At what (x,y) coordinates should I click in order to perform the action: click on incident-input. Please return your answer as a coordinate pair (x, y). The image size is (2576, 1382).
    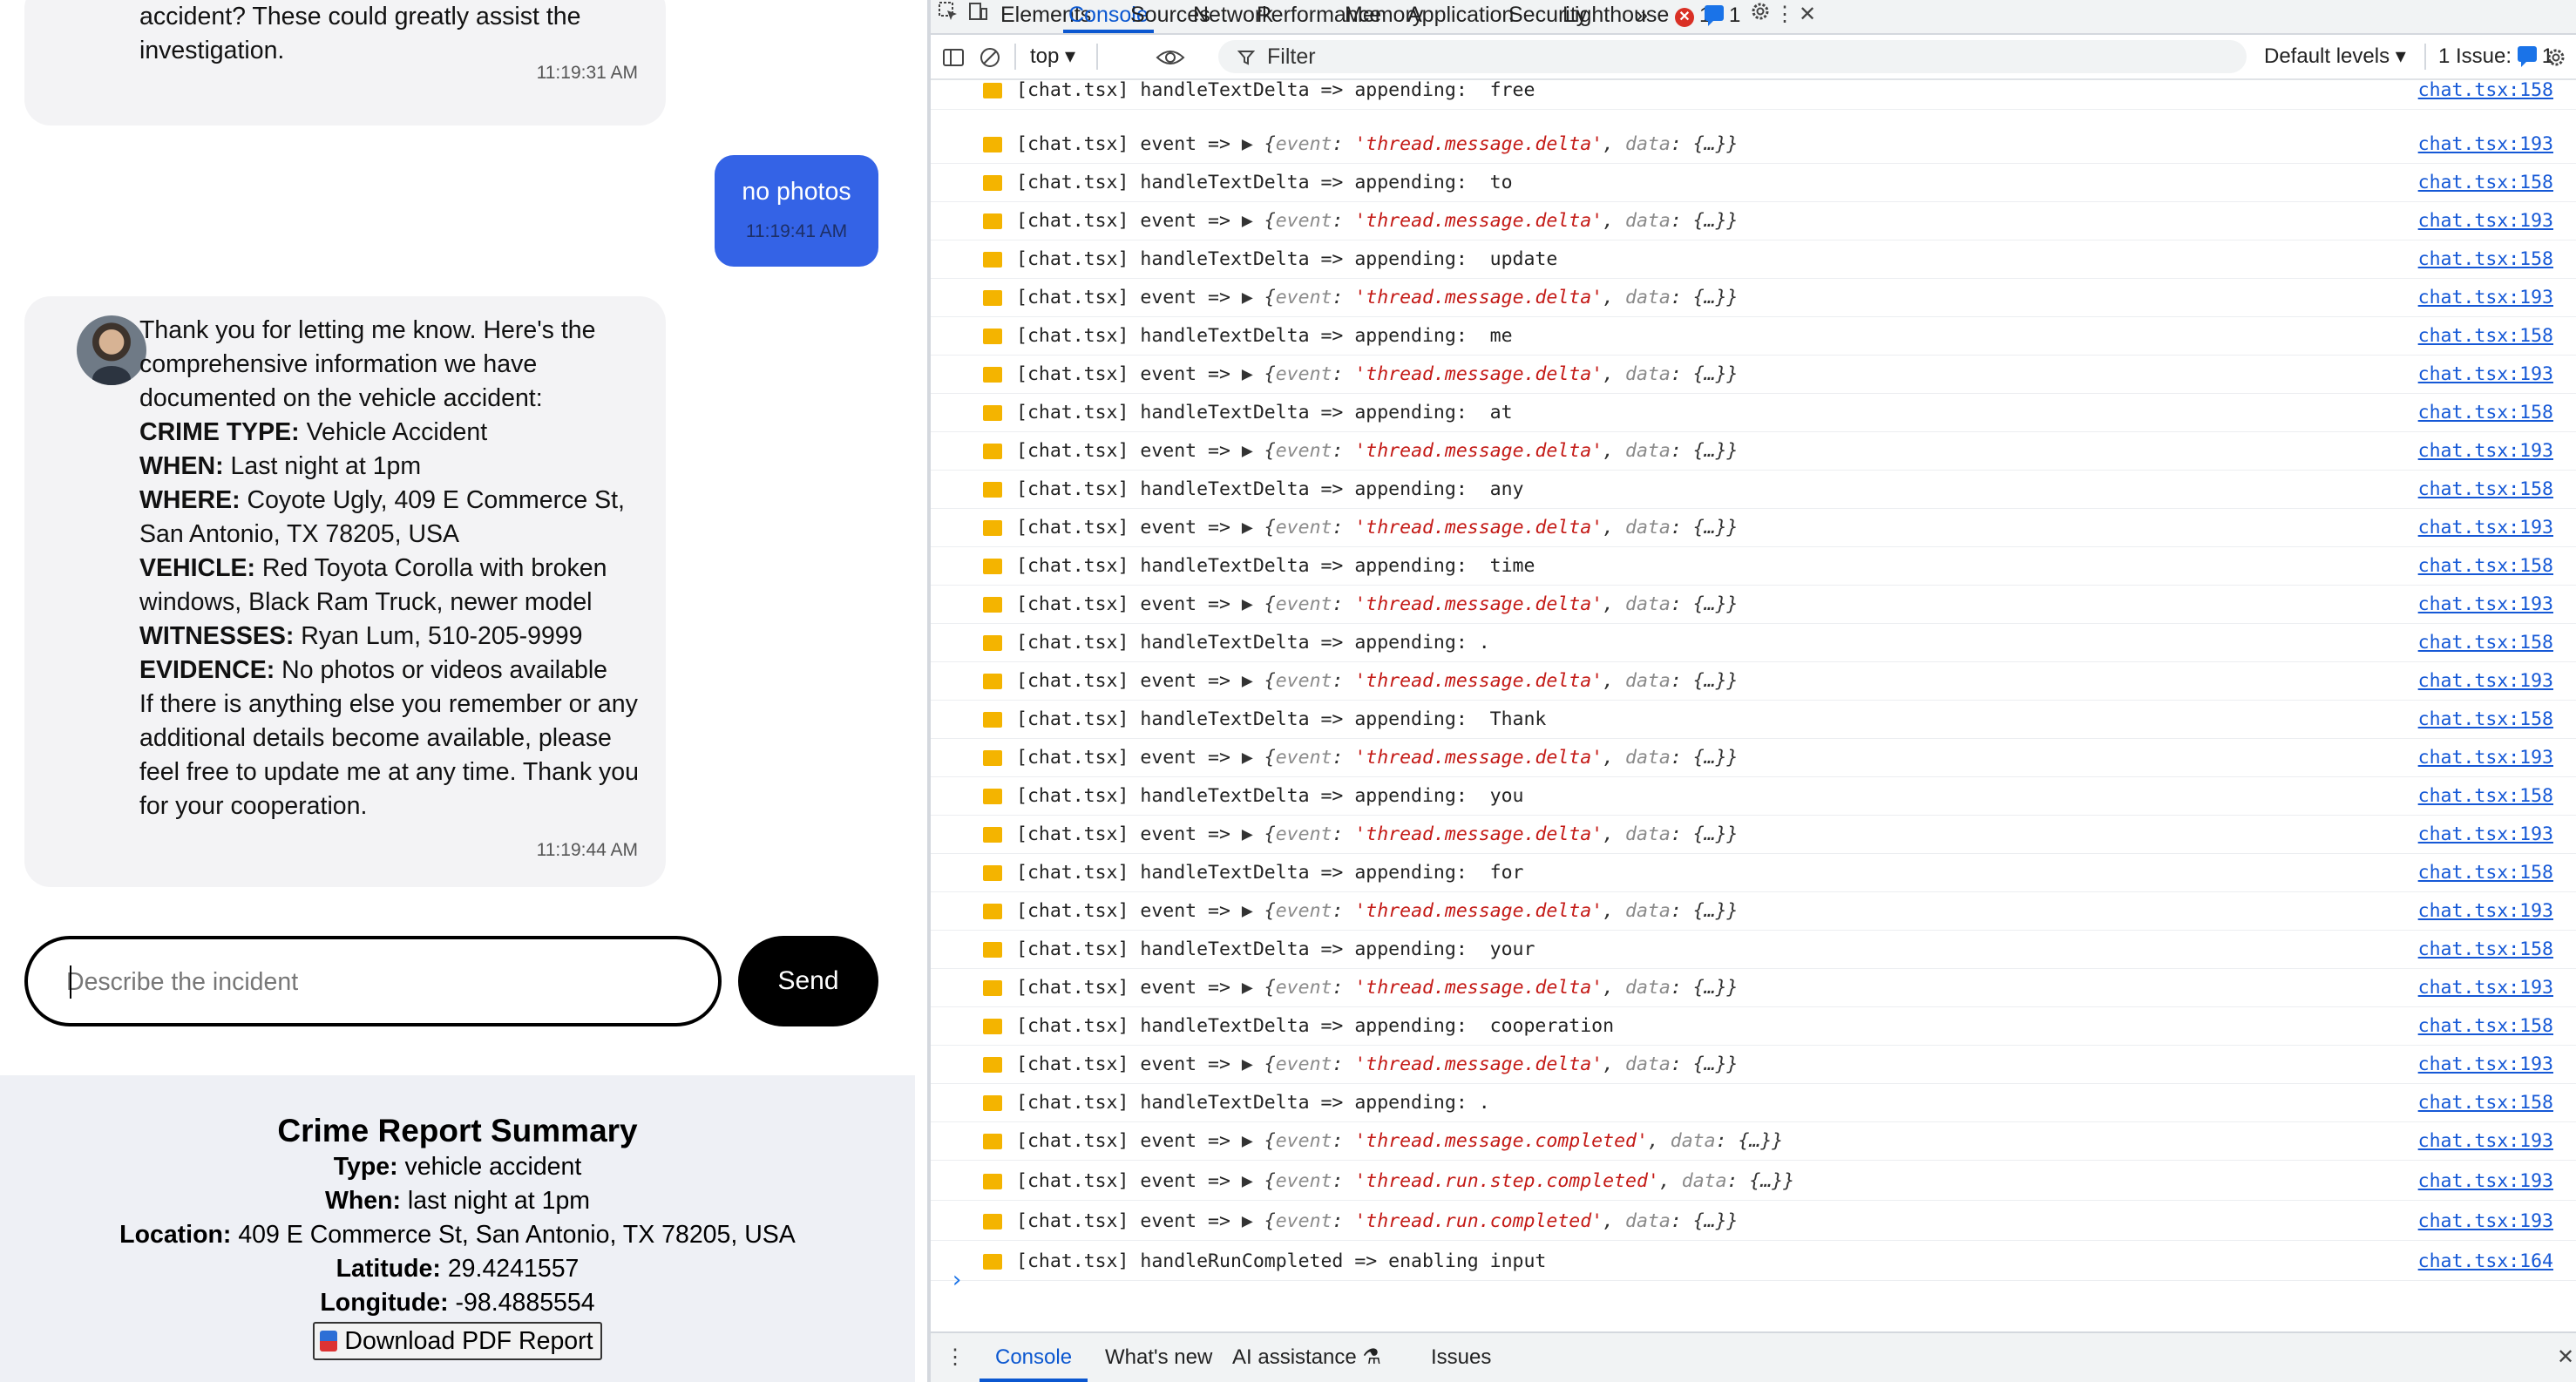
    Looking at the image, I should click on (371, 982).